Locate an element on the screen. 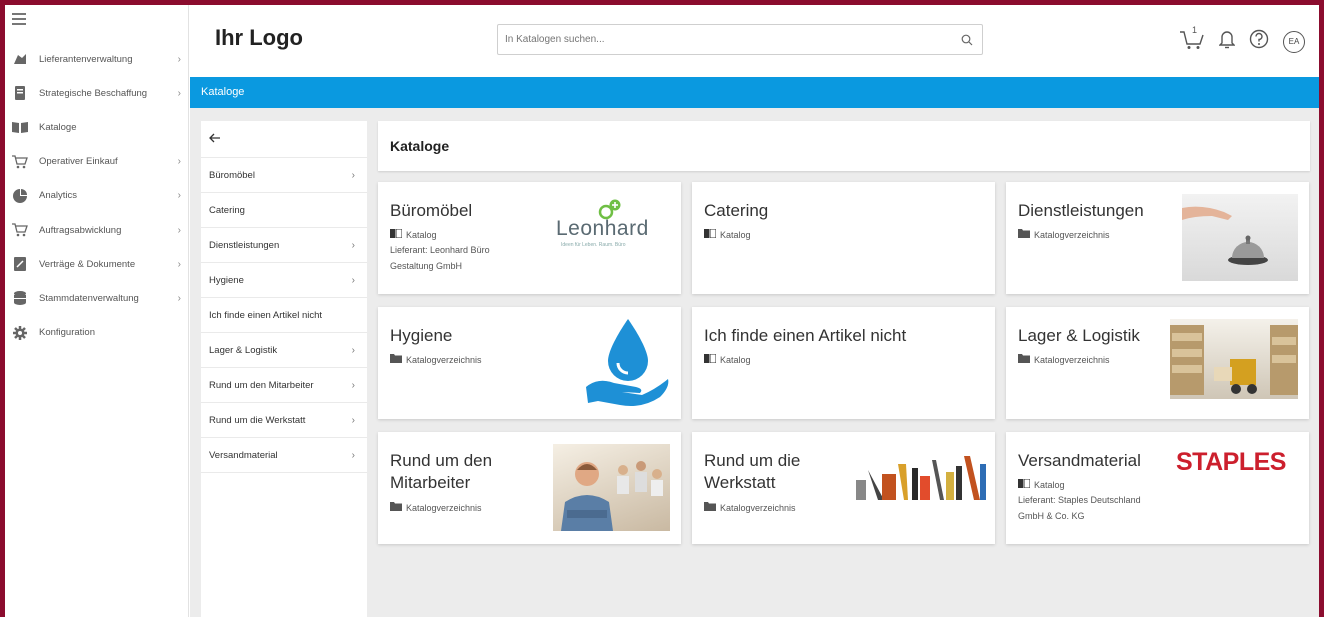 Image resolution: width=1324 pixels, height=617 pixels. breadcrumb-bar: Kataloge is located at coordinates (754, 92).